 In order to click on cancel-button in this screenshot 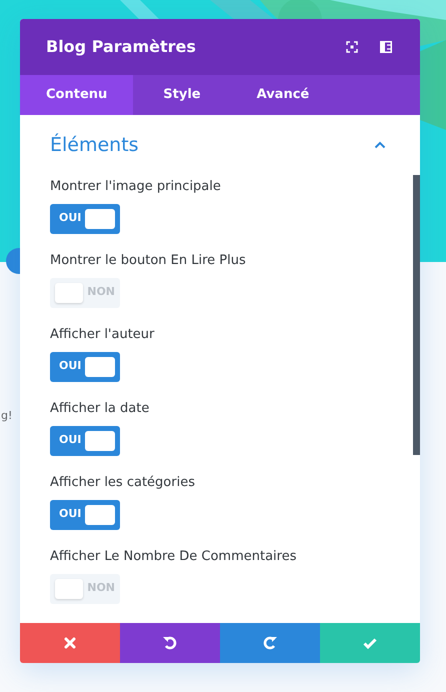, I will do `click(70, 643)`.